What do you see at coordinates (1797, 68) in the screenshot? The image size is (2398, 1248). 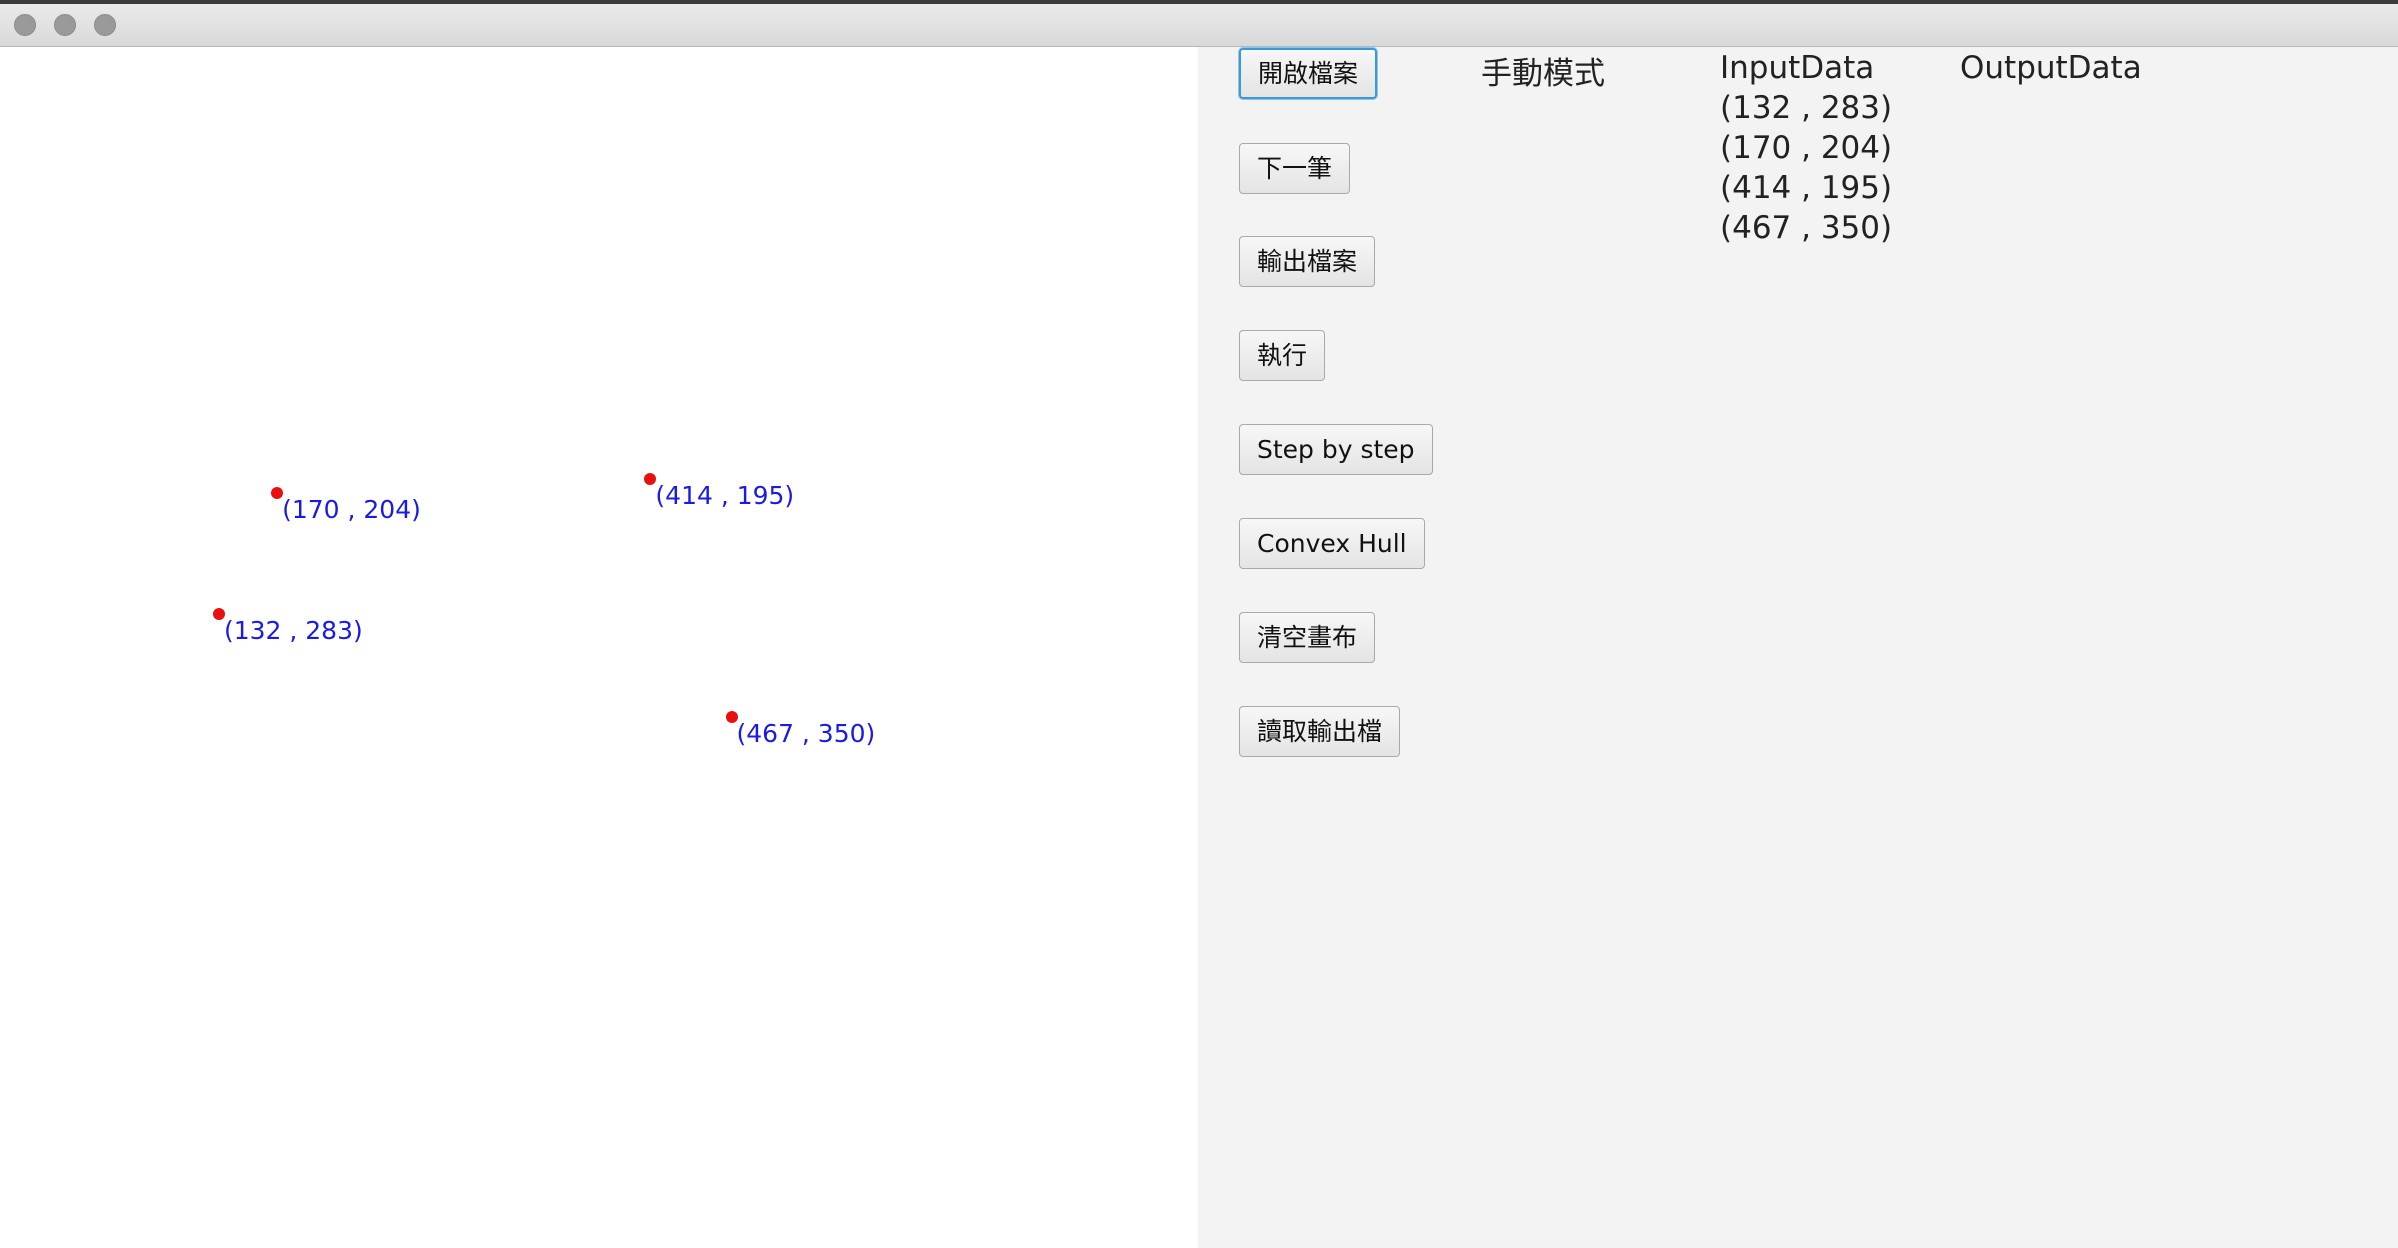 I see `input-data-header: InputData` at bounding box center [1797, 68].